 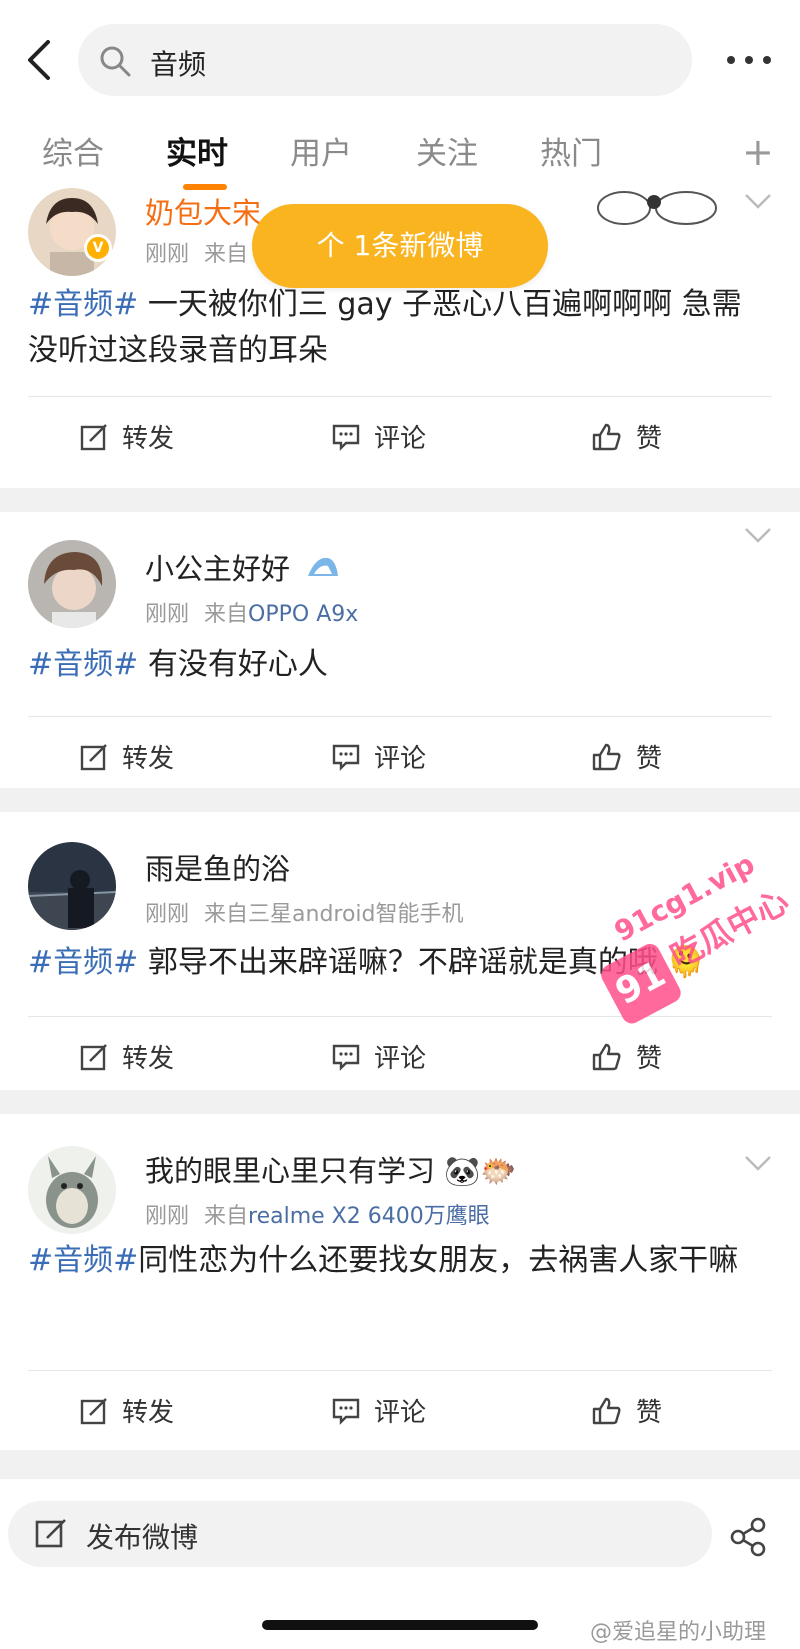 What do you see at coordinates (398, 328) in the screenshot?
I see `post-content: #音频# 一天被你们三 gay 子恶心八百遍啊啊啊 急需没听过这段录音的耳朵` at bounding box center [398, 328].